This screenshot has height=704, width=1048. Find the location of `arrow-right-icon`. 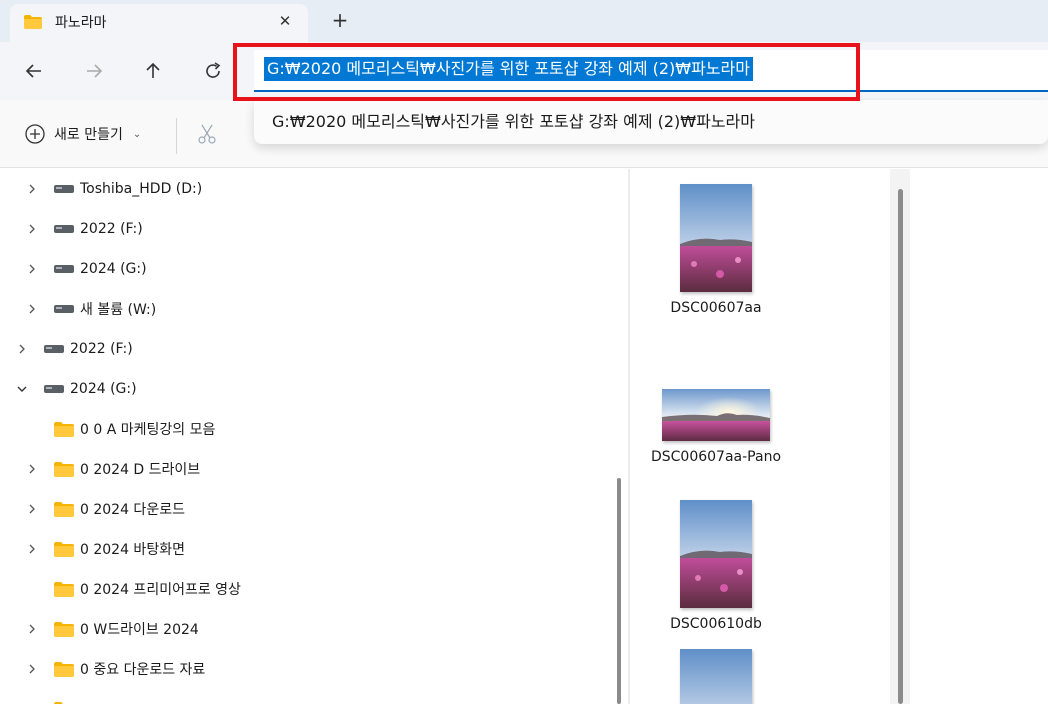

arrow-right-icon is located at coordinates (95, 71).